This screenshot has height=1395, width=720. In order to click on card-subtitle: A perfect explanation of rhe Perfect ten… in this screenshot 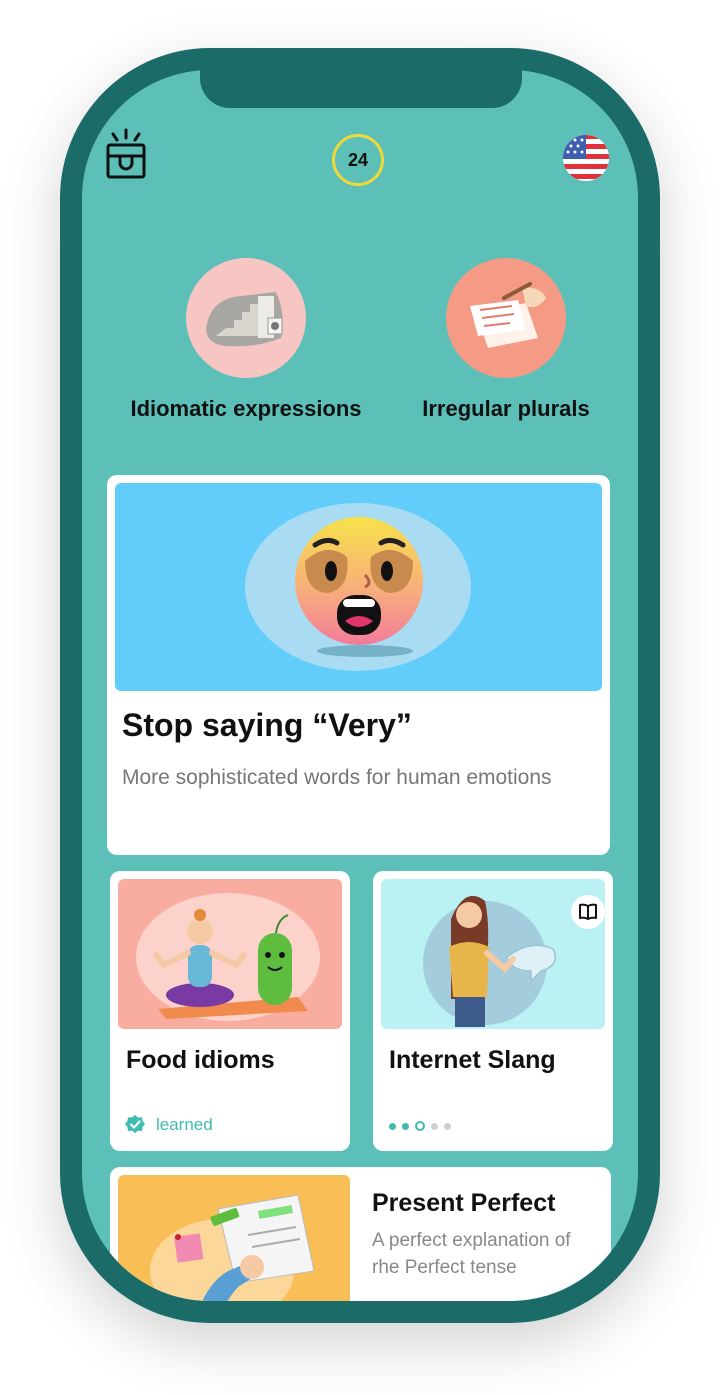, I will do `click(471, 1254)`.